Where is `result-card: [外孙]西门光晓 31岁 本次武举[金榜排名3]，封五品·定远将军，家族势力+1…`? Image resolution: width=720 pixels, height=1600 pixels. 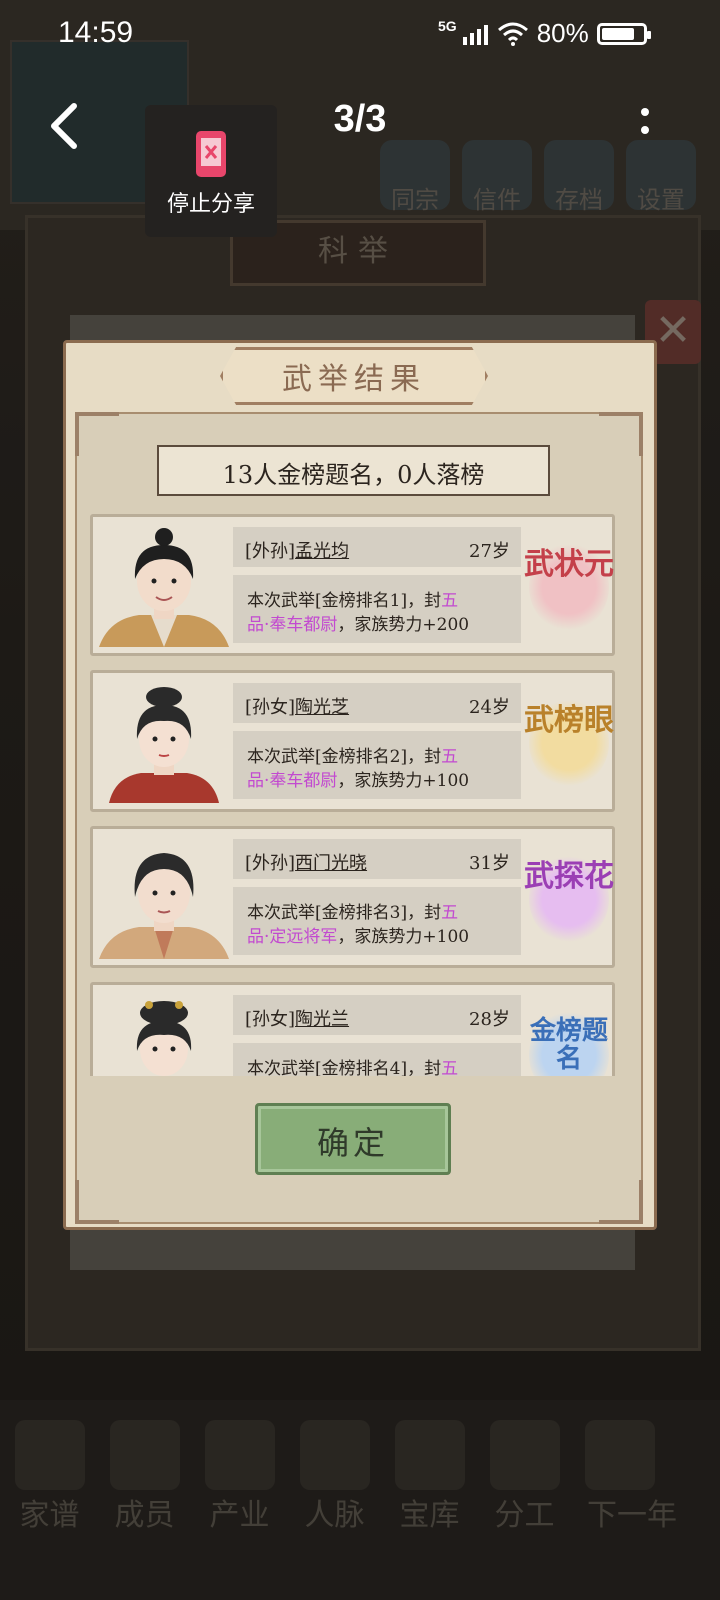
result-card: [外孙]西门光晓 31岁 本次武举[金榜排名3]，封五品·定远将军，家族势力+1… is located at coordinates (352, 897).